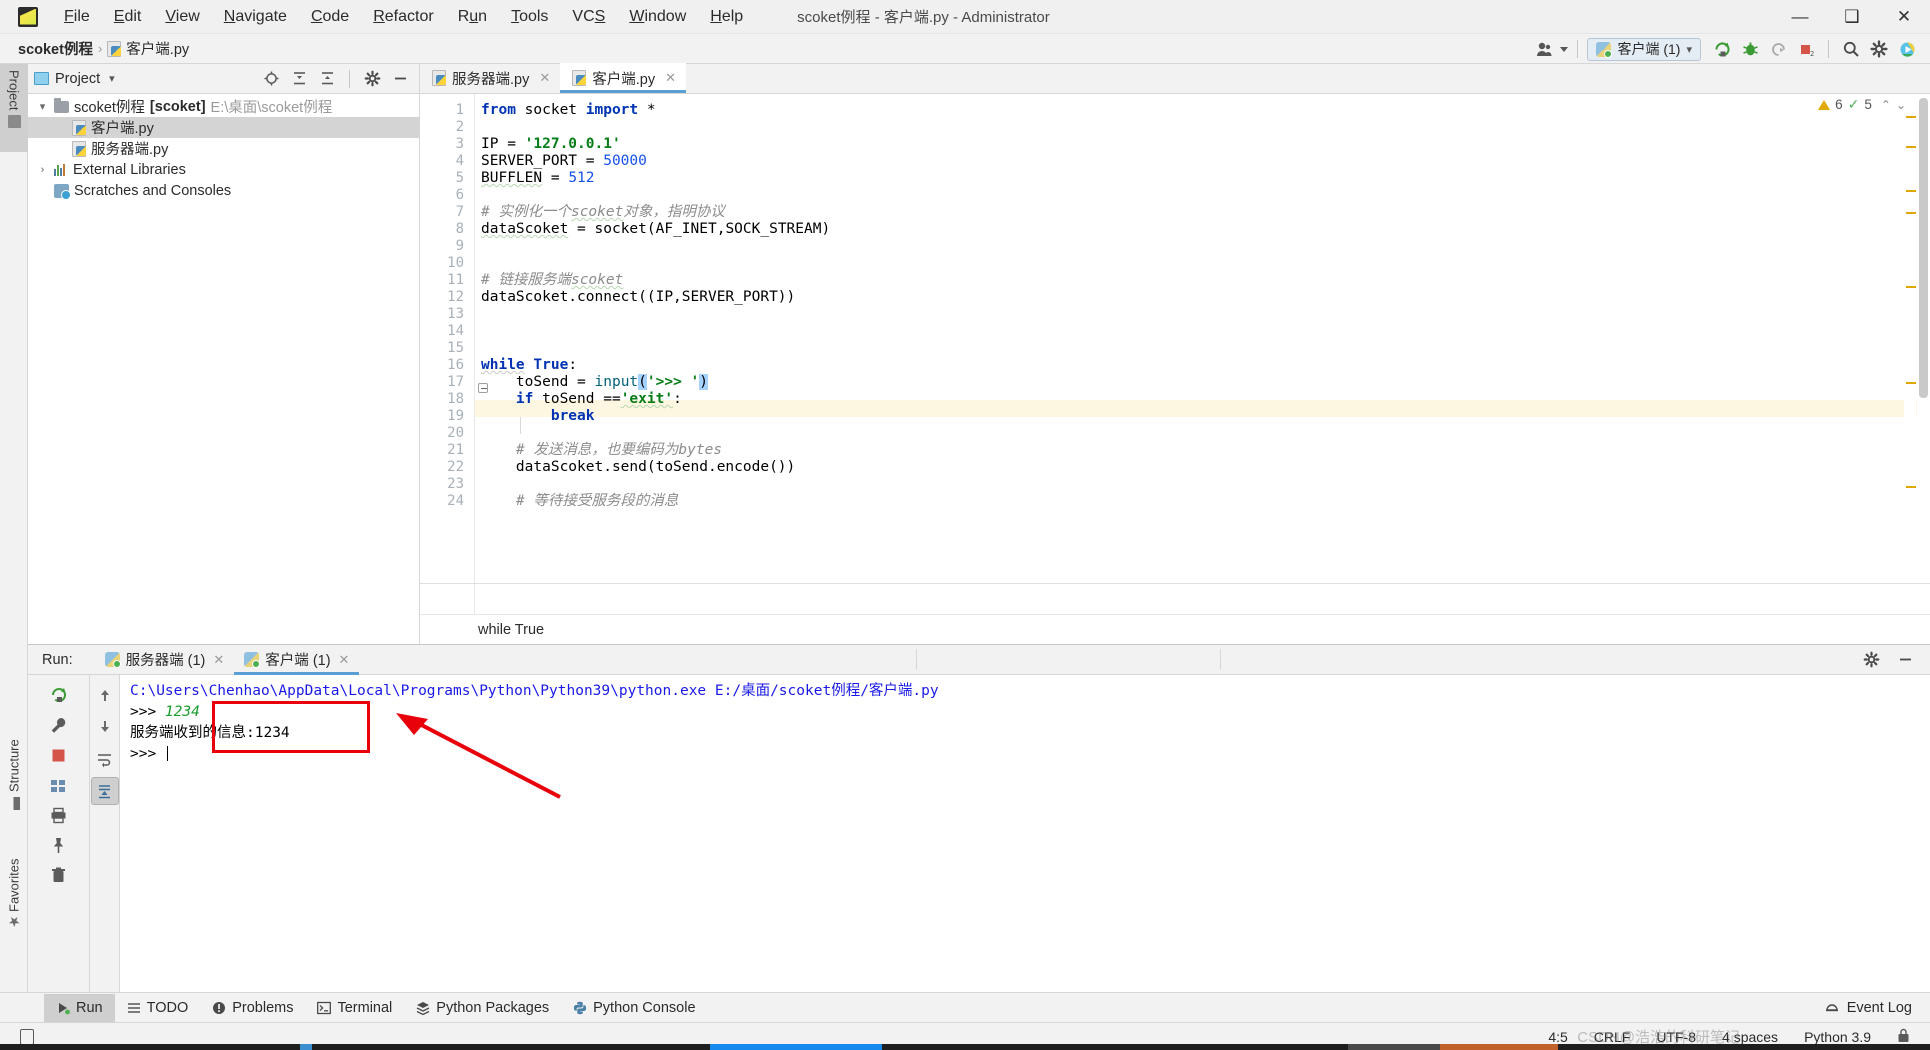 The image size is (1930, 1050). Describe the element at coordinates (1800, 17) in the screenshot. I see `minimize-button: —` at that location.